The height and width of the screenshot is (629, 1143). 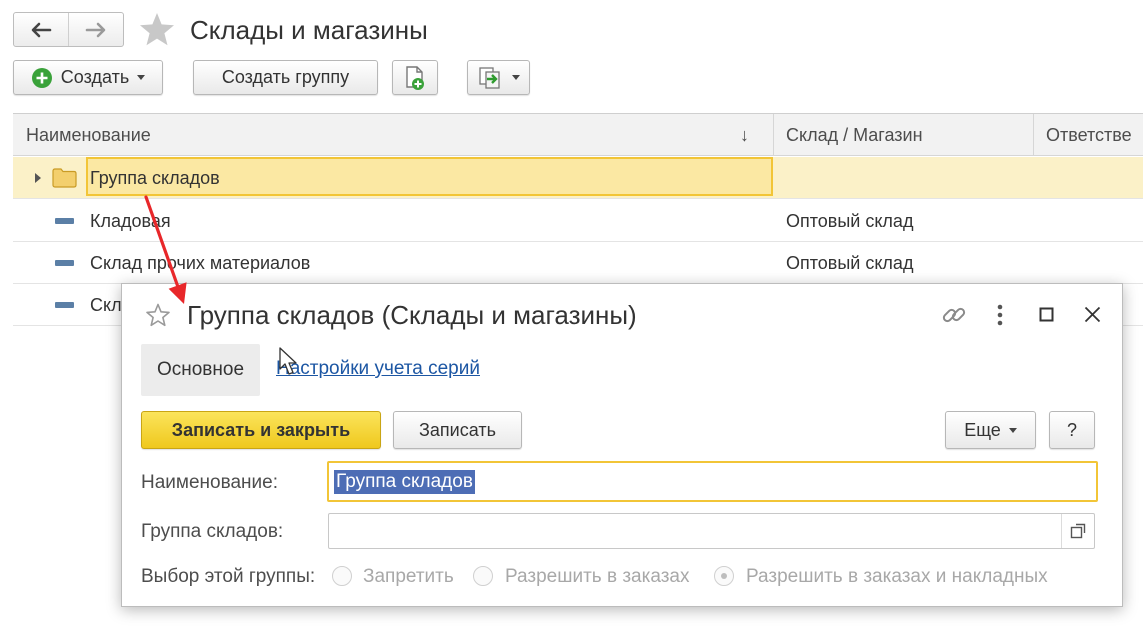 What do you see at coordinates (483, 576) in the screenshot?
I see `radio-allow-orders` at bounding box center [483, 576].